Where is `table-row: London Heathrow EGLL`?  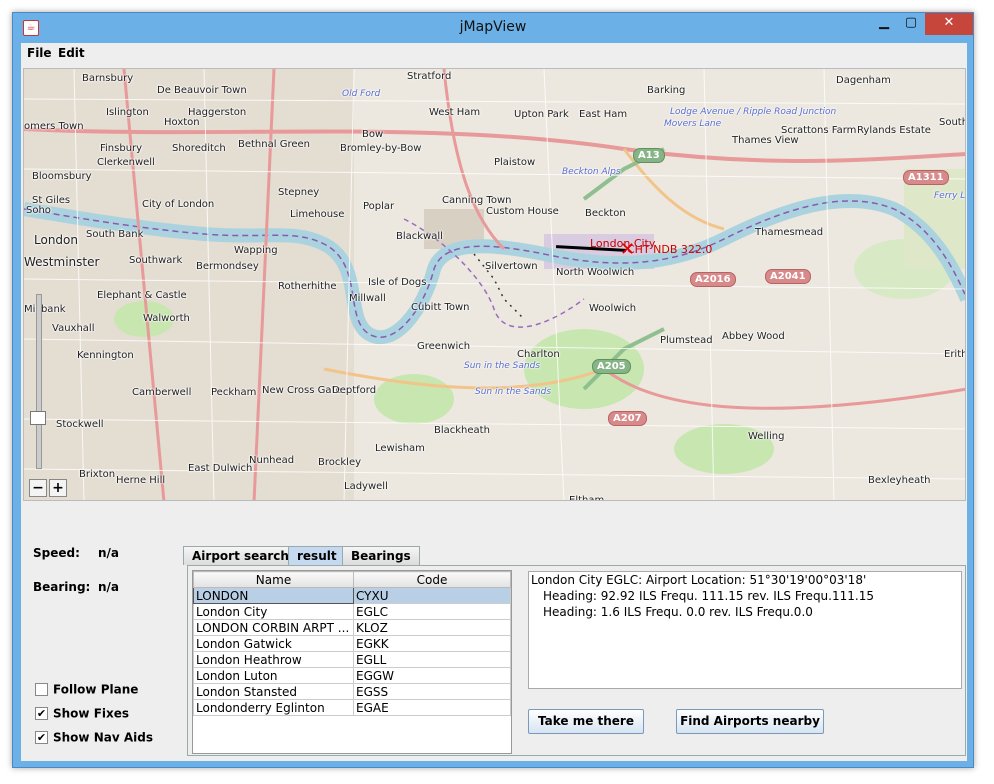 table-row: London Heathrow EGLL is located at coordinates (352, 659).